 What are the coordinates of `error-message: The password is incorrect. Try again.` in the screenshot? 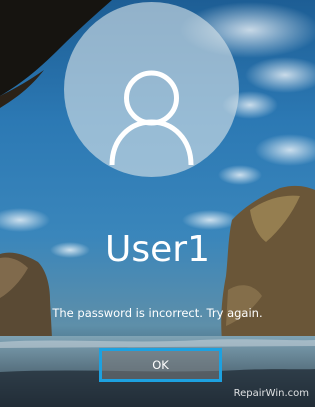 It's located at (157, 313).